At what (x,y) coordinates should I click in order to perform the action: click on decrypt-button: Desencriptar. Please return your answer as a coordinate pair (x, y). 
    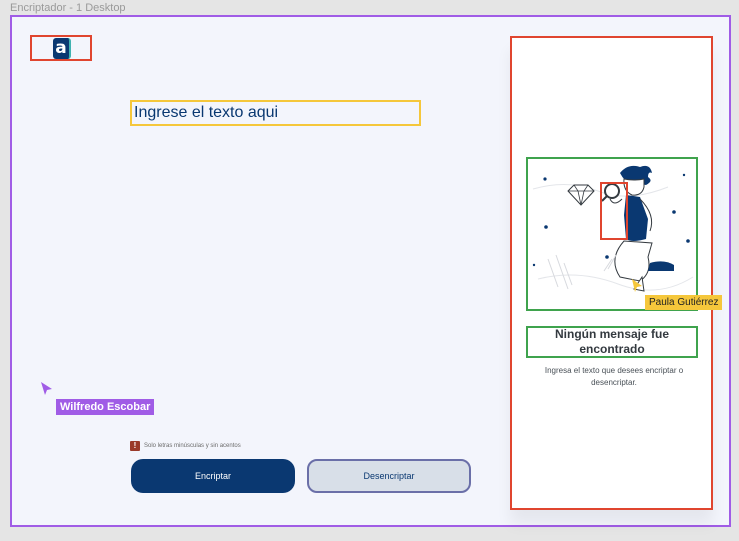
    Looking at the image, I should click on (389, 476).